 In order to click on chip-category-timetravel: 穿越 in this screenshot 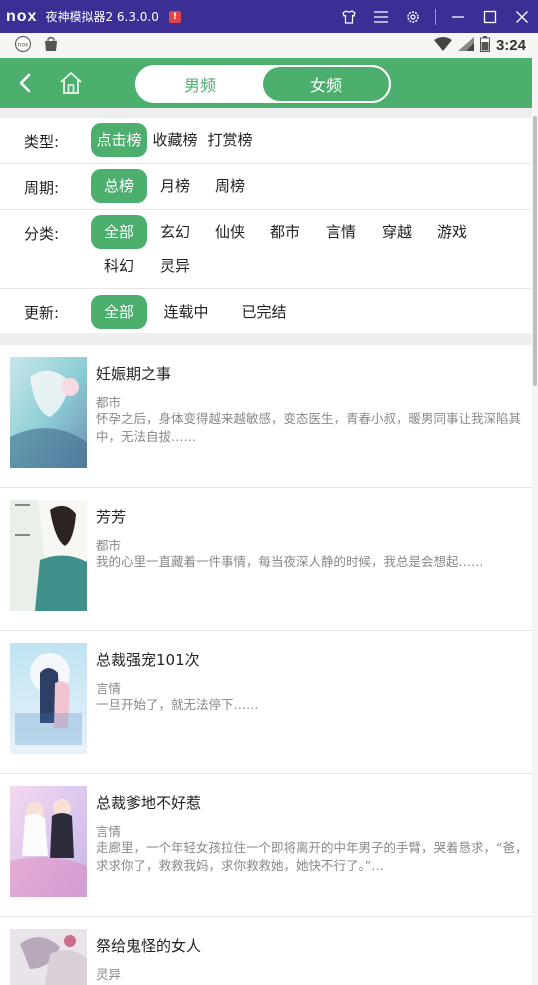, I will do `click(397, 232)`.